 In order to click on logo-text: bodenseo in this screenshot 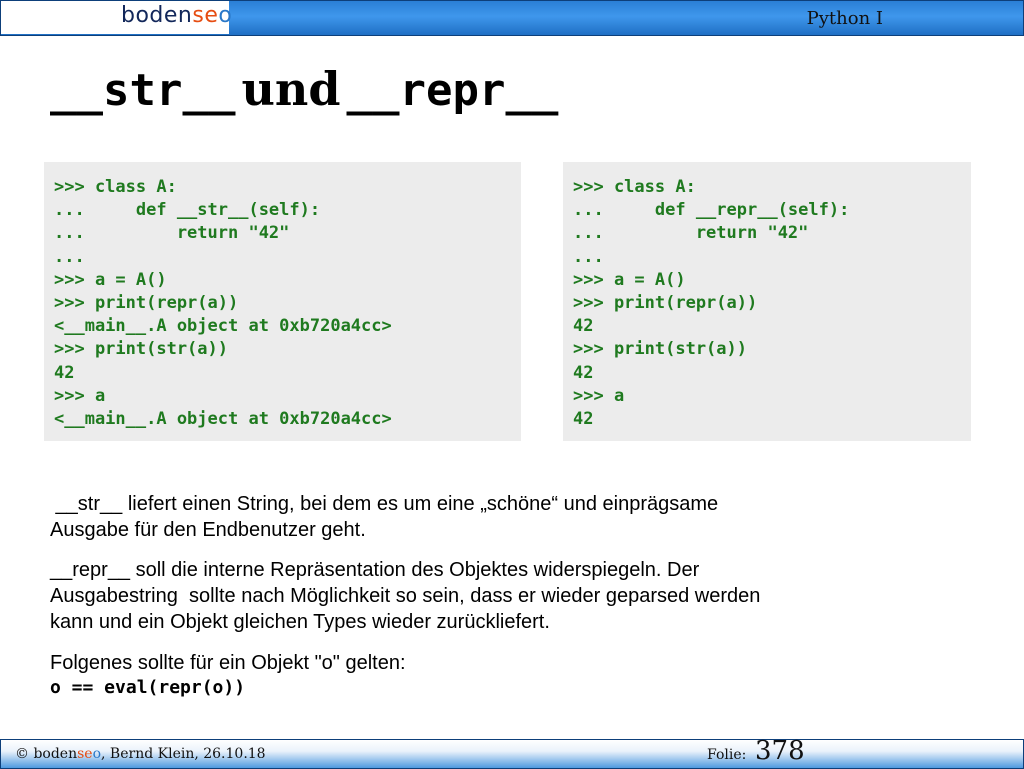, I will do `click(177, 15)`.